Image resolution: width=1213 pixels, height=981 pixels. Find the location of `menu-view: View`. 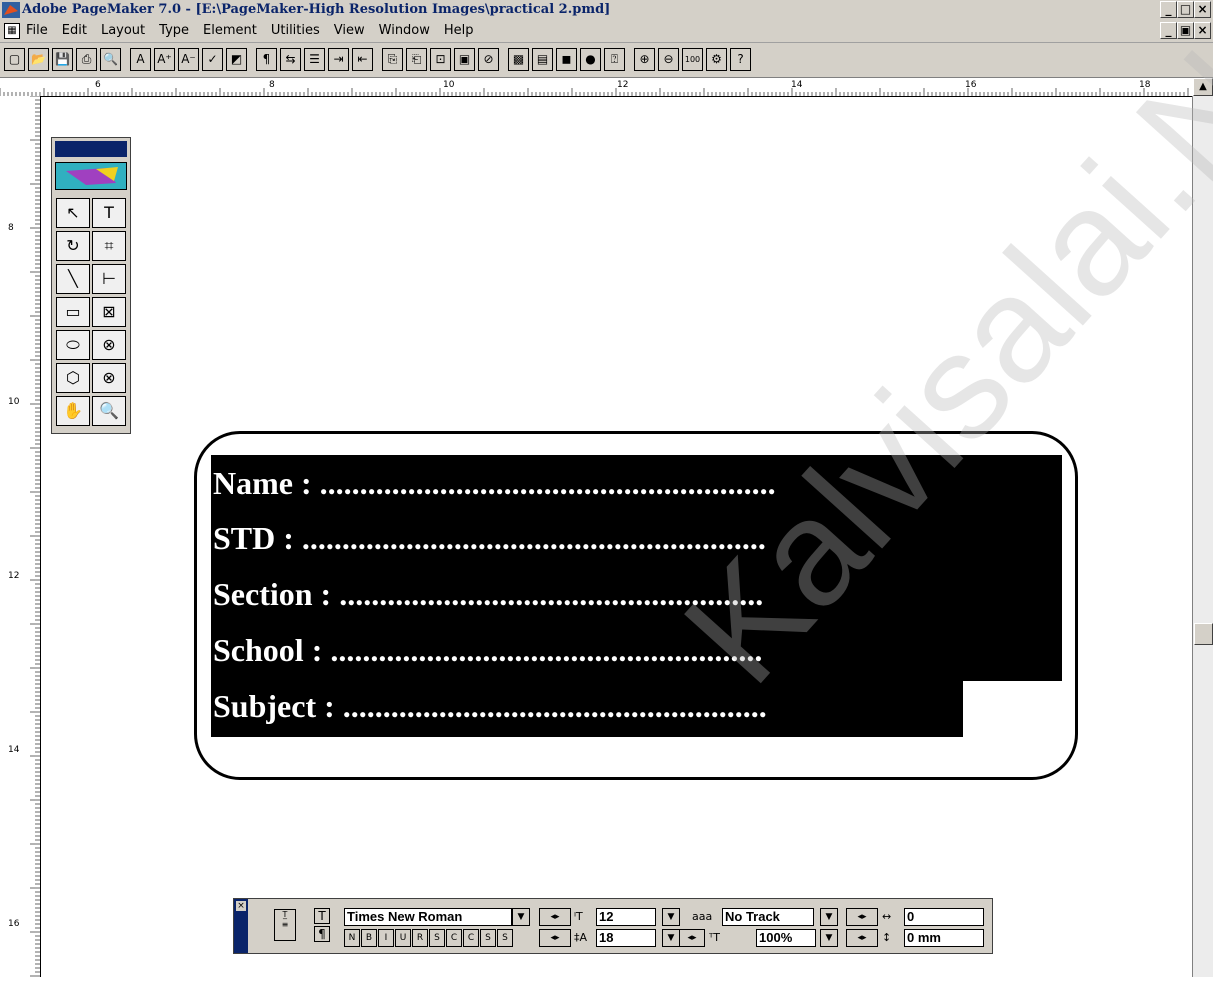

menu-view: View is located at coordinates (349, 30).